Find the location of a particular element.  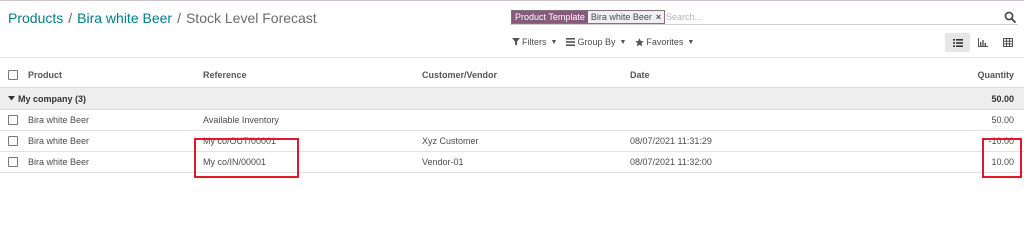

column-header-reference: Reference is located at coordinates (225, 74).